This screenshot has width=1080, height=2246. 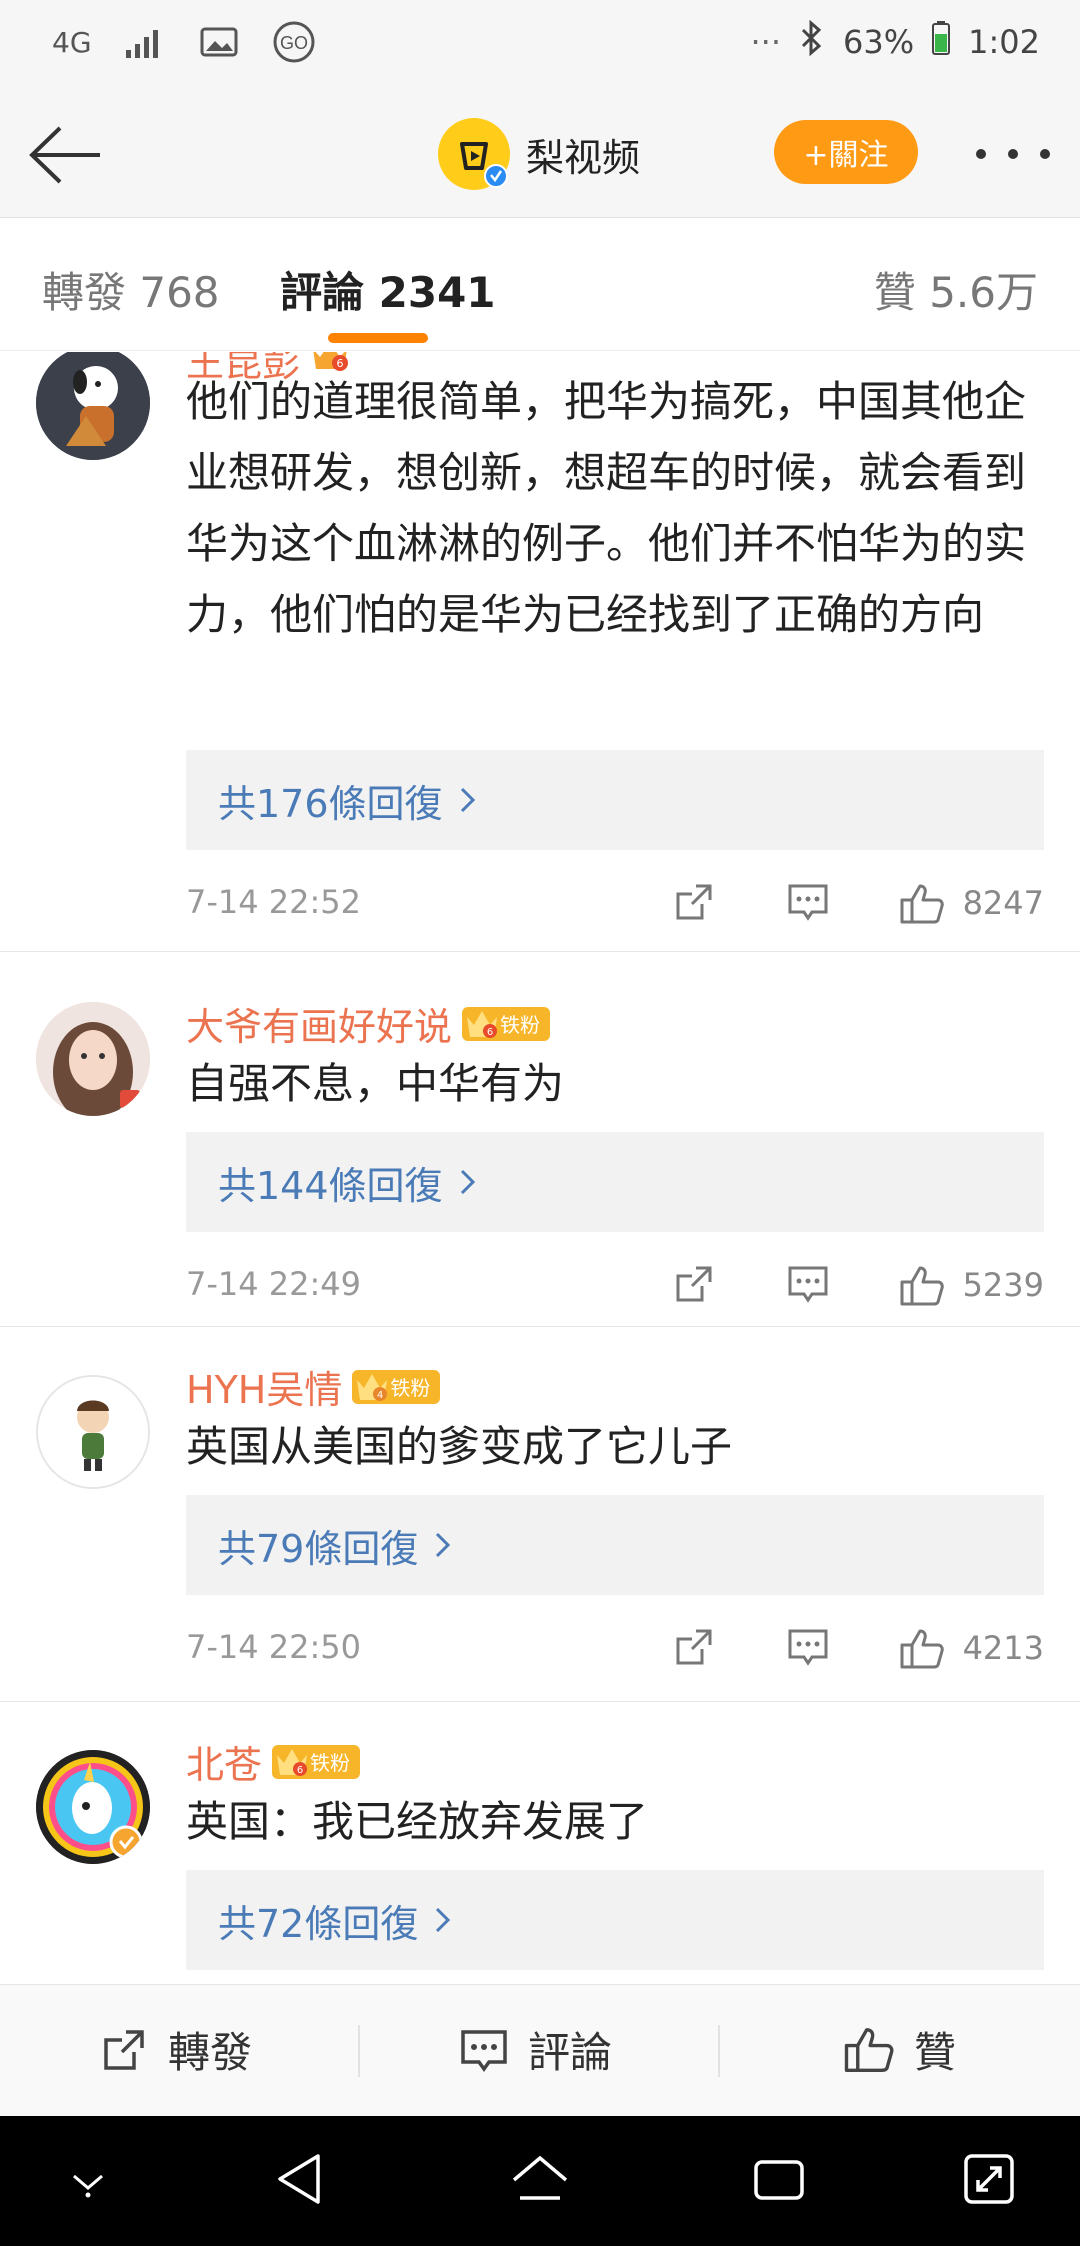 I want to click on comment-time: 7-14 22:52, so click(x=274, y=902).